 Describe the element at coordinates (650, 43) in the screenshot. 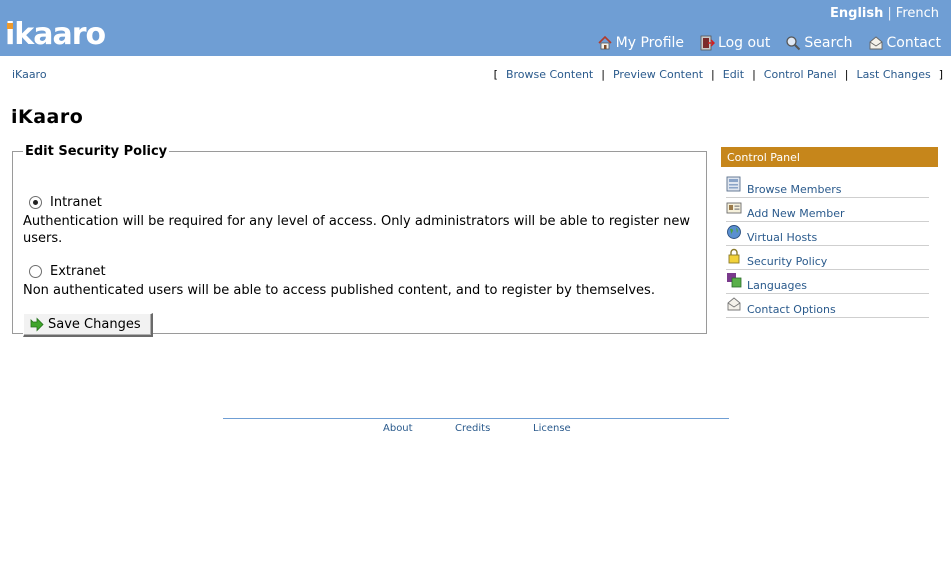

I see `my-profile-label: My Profile` at that location.